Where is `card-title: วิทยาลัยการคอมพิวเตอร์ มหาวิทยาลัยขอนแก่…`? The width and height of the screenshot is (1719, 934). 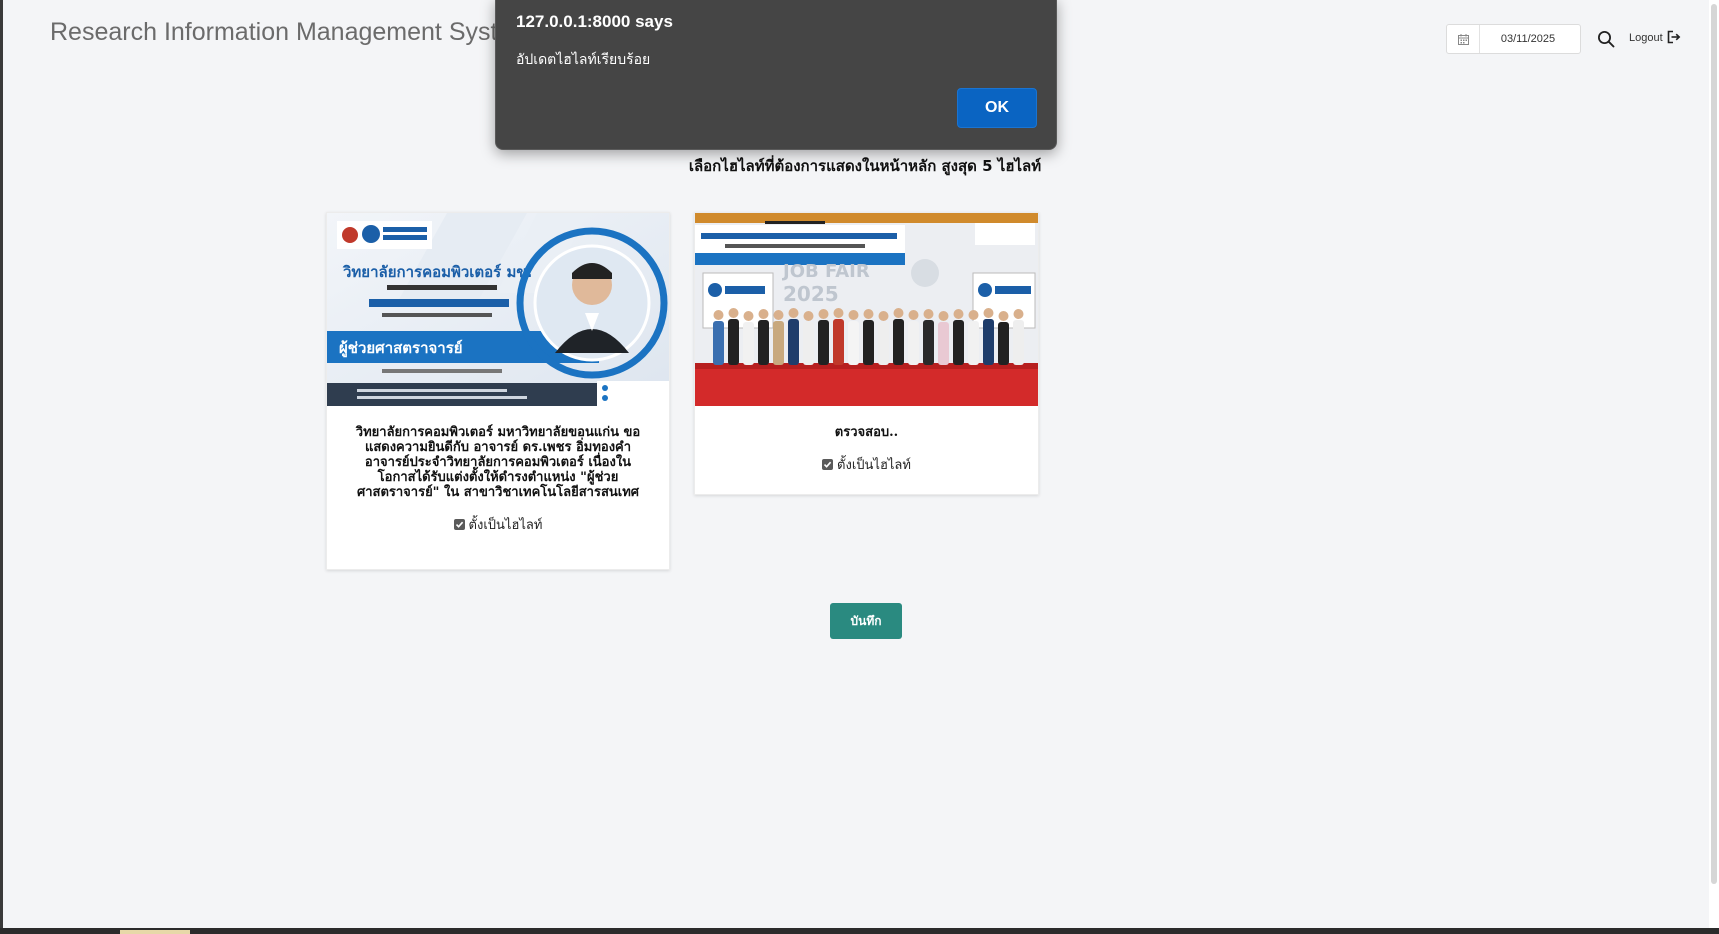 card-title: วิทยาลัยการคอมพิวเตอร์ มหาวิทยาลัยขอนแก่… is located at coordinates (498, 462).